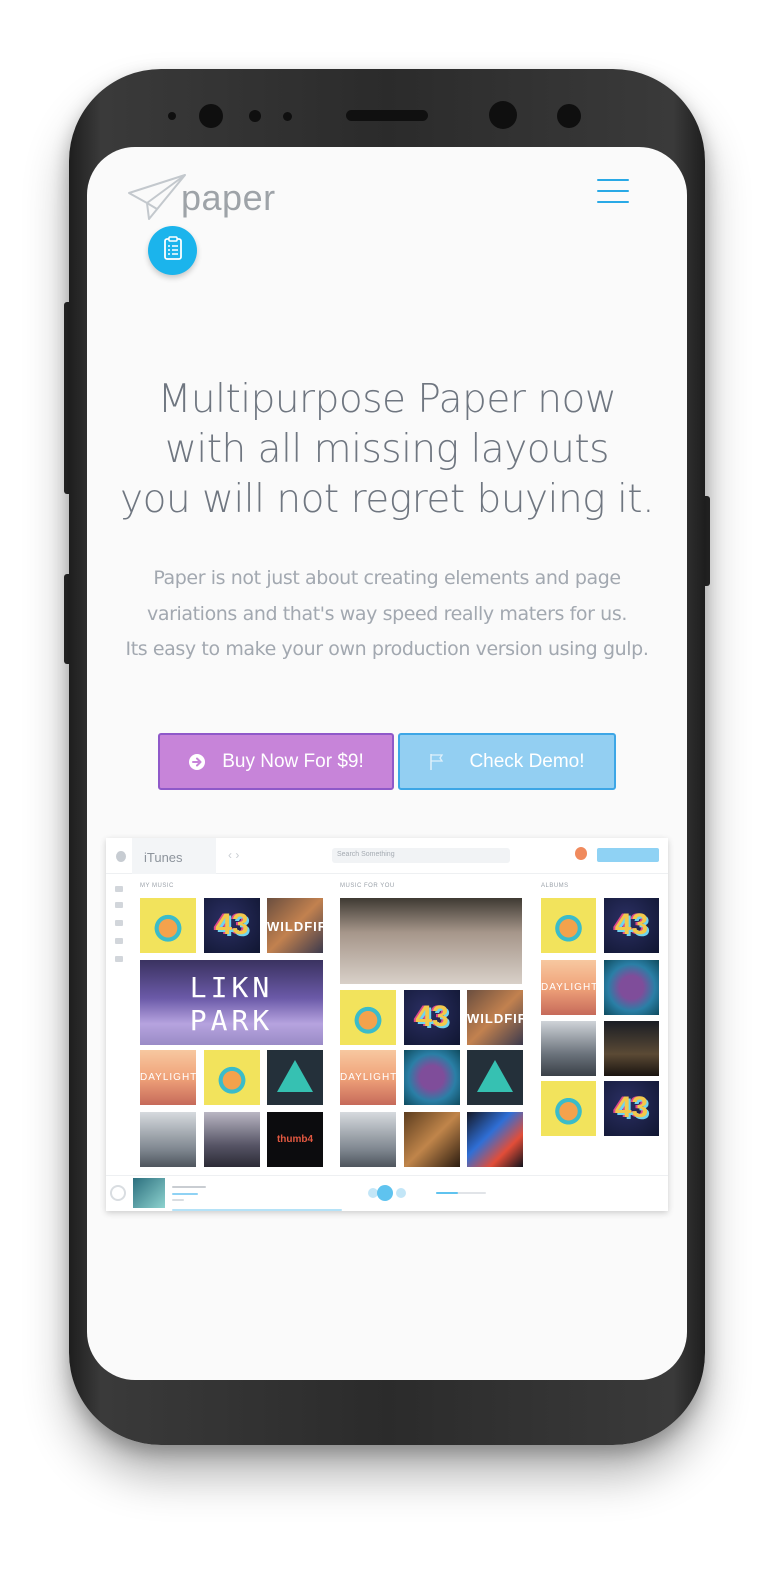 This screenshot has width=773, height=1569. I want to click on music-icon, so click(119, 889).